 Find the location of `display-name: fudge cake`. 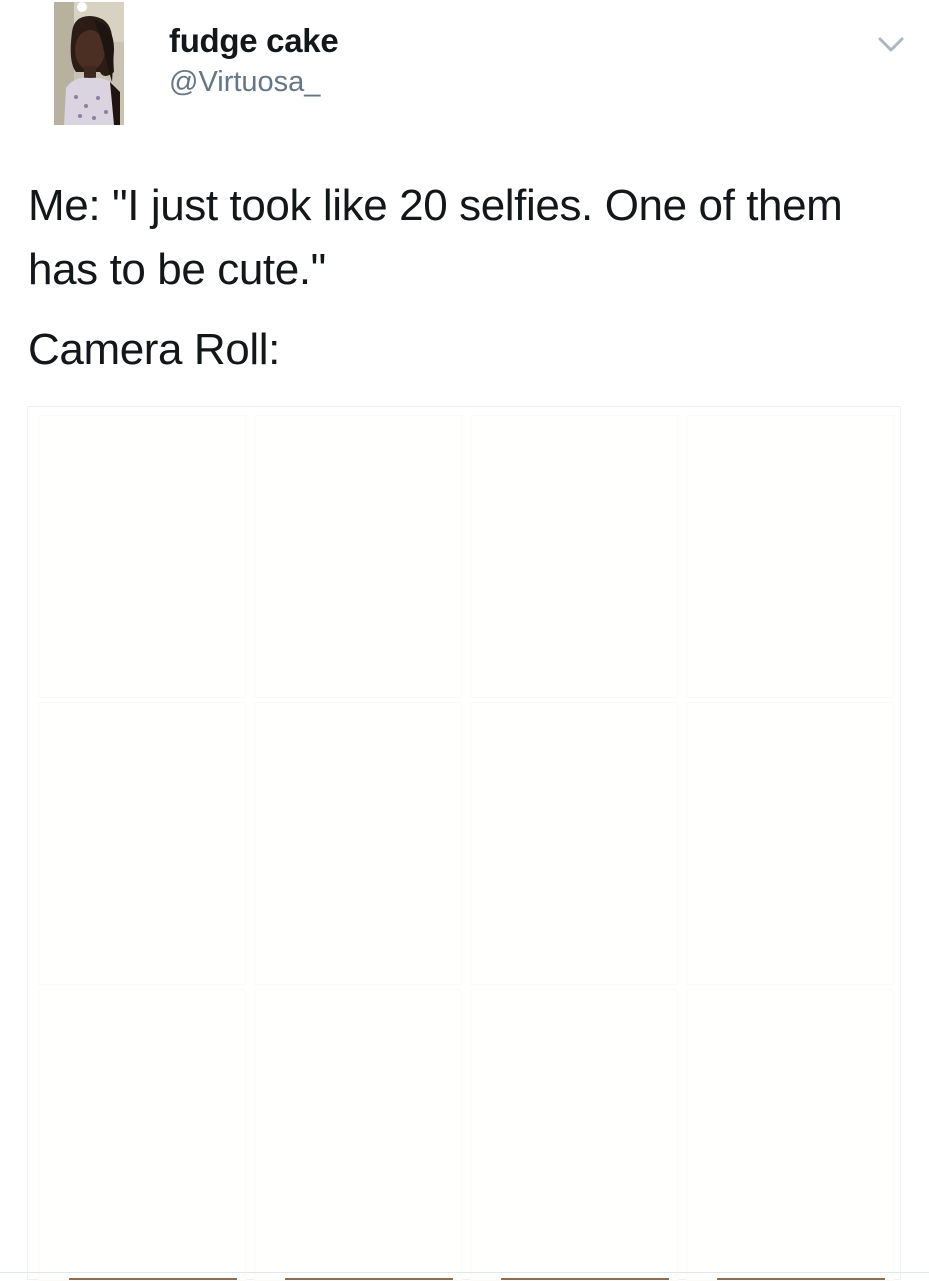

display-name: fudge cake is located at coordinates (254, 41).